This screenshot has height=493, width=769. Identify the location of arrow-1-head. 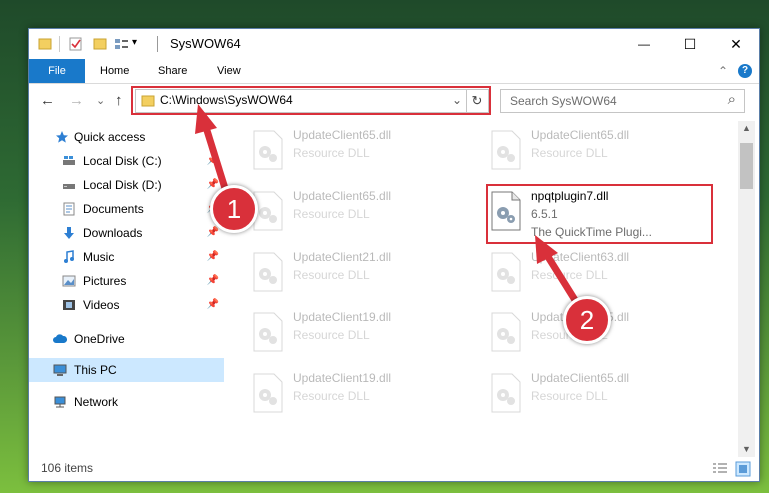
(206, 119).